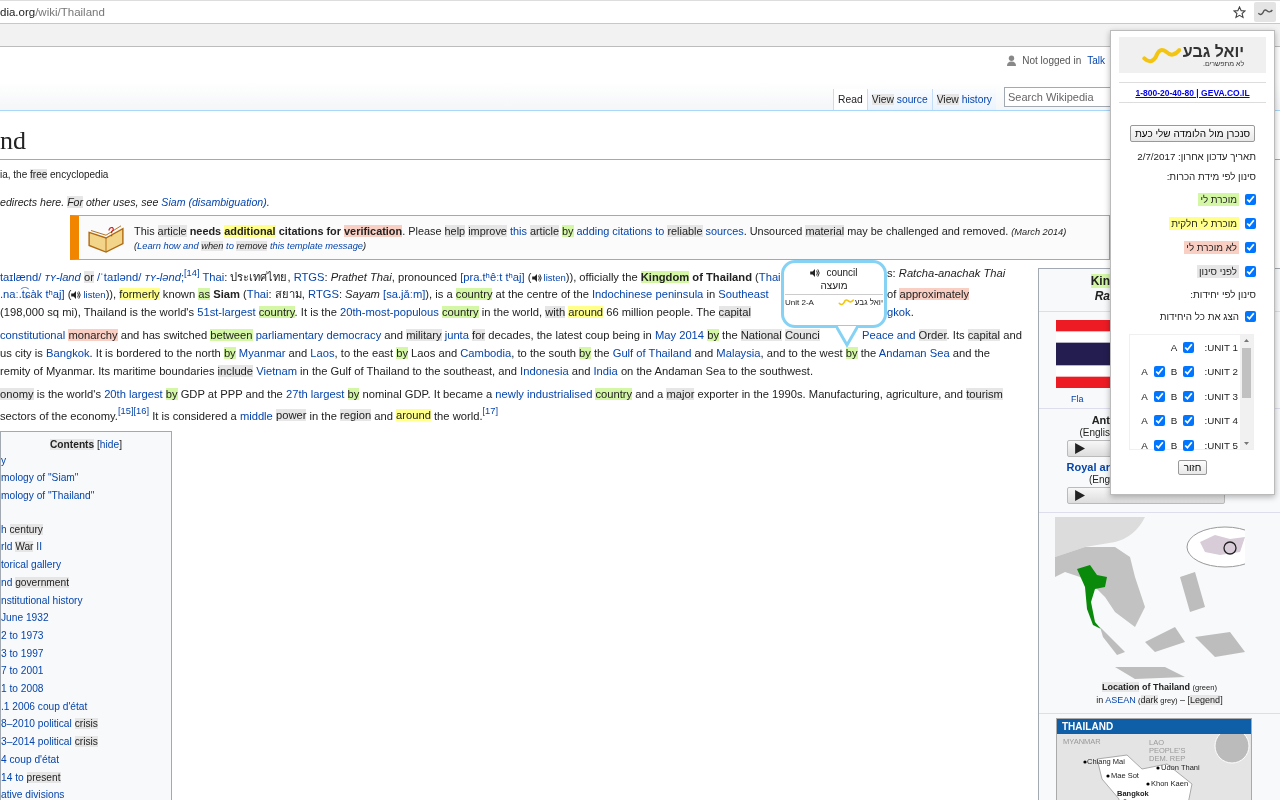  I want to click on text-link: India, so click(605, 370).